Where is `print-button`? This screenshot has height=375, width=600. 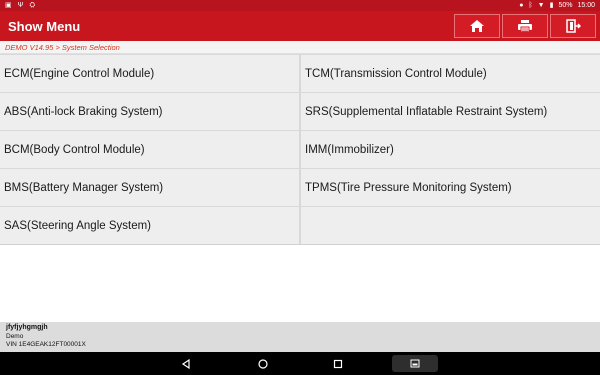 print-button is located at coordinates (525, 26).